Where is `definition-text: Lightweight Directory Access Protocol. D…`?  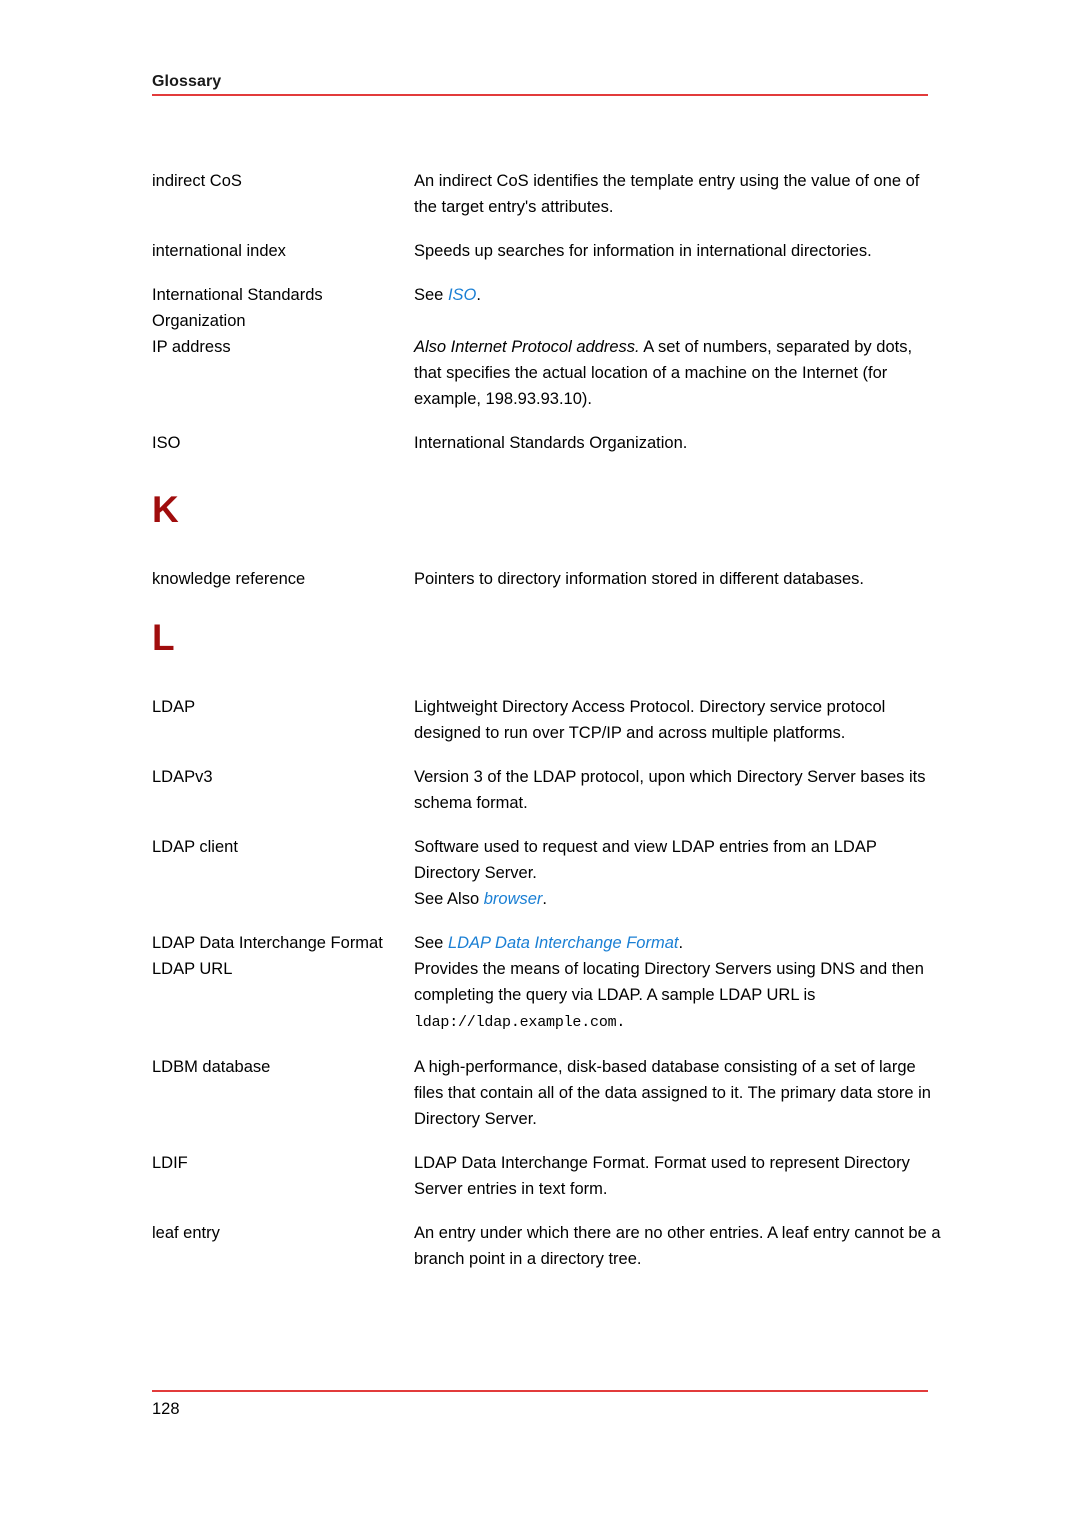
definition-text: Lightweight Directory Access Protocol. D… is located at coordinates (650, 720).